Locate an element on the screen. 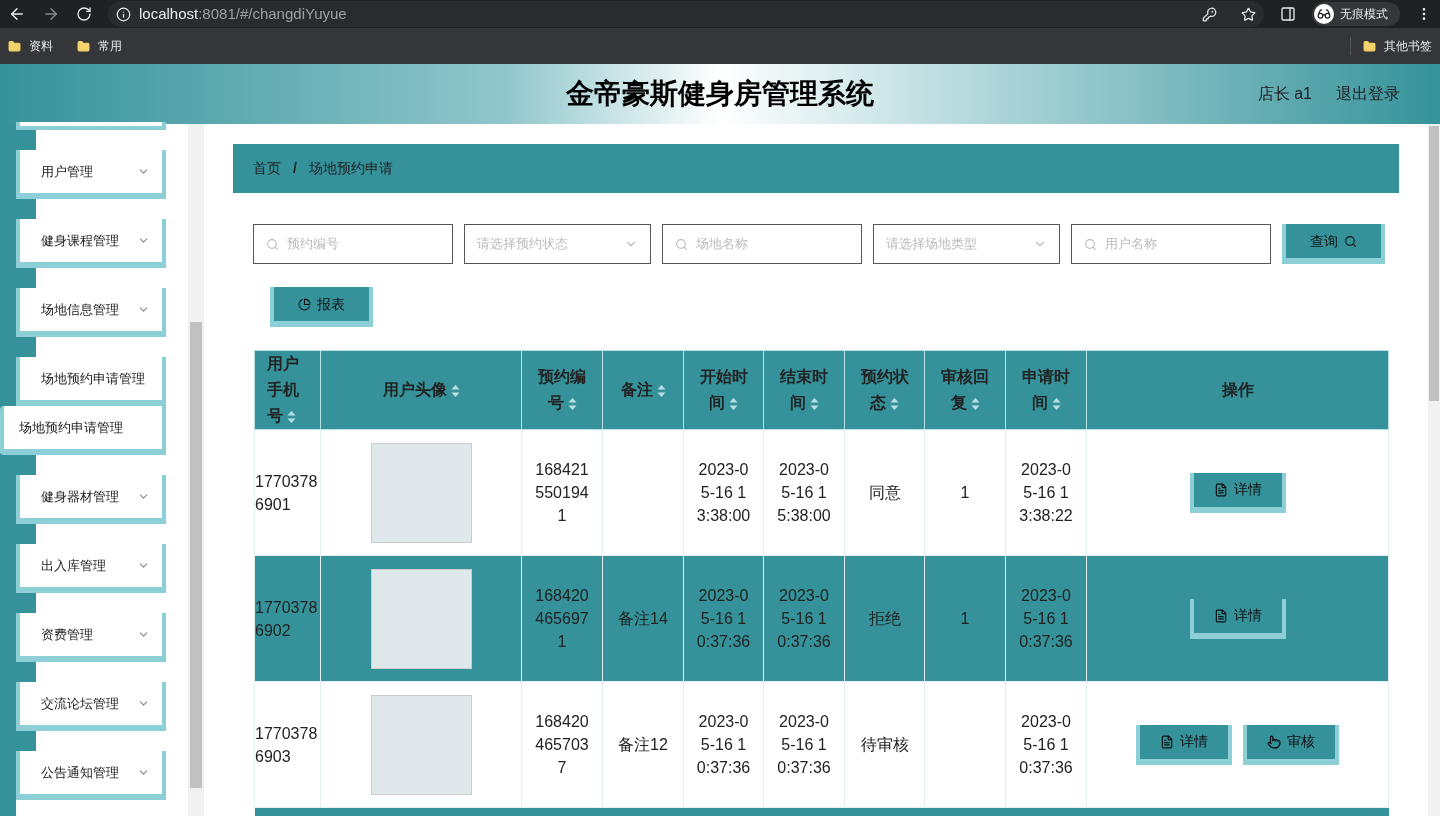 The image size is (1440, 816). hand-pointer-icon is located at coordinates (1274, 741).